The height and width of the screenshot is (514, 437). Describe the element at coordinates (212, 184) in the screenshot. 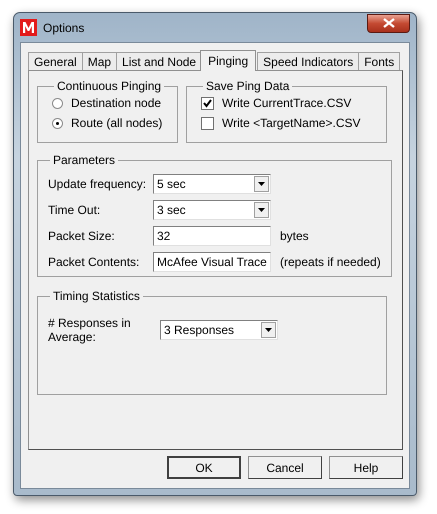

I see `dropdown: 5 sec` at that location.